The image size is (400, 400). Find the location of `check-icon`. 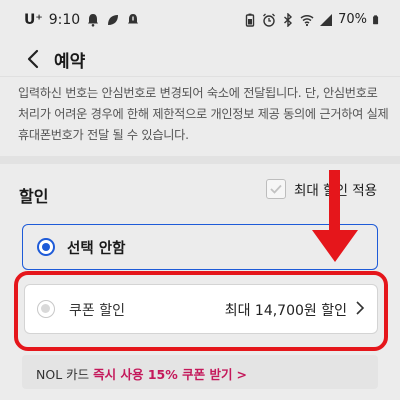

check-icon is located at coordinates (276, 189).